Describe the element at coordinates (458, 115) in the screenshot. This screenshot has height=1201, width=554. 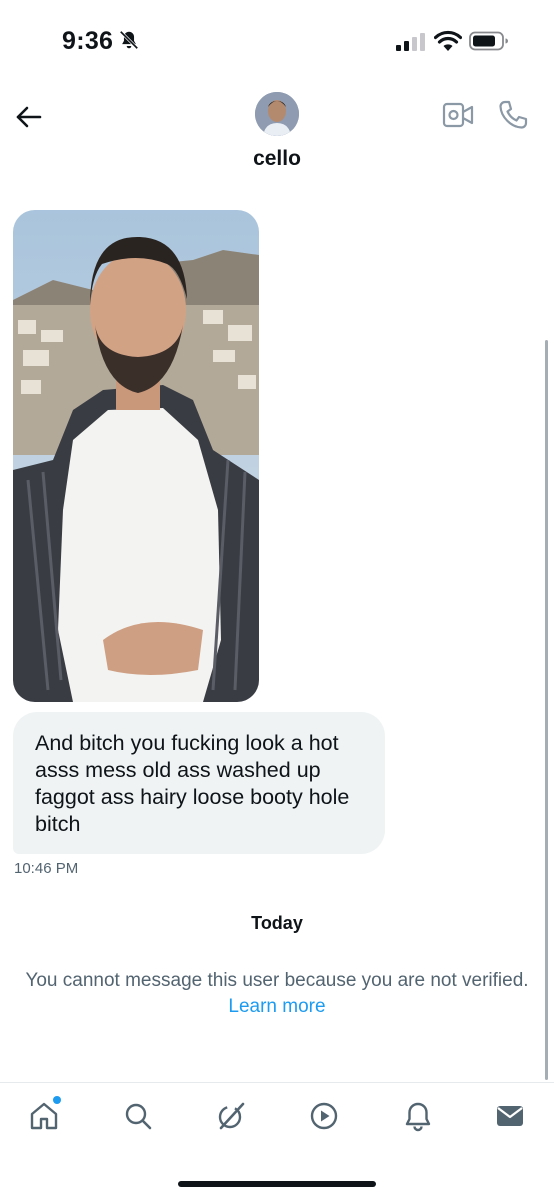
I see `video-call-icon` at that location.